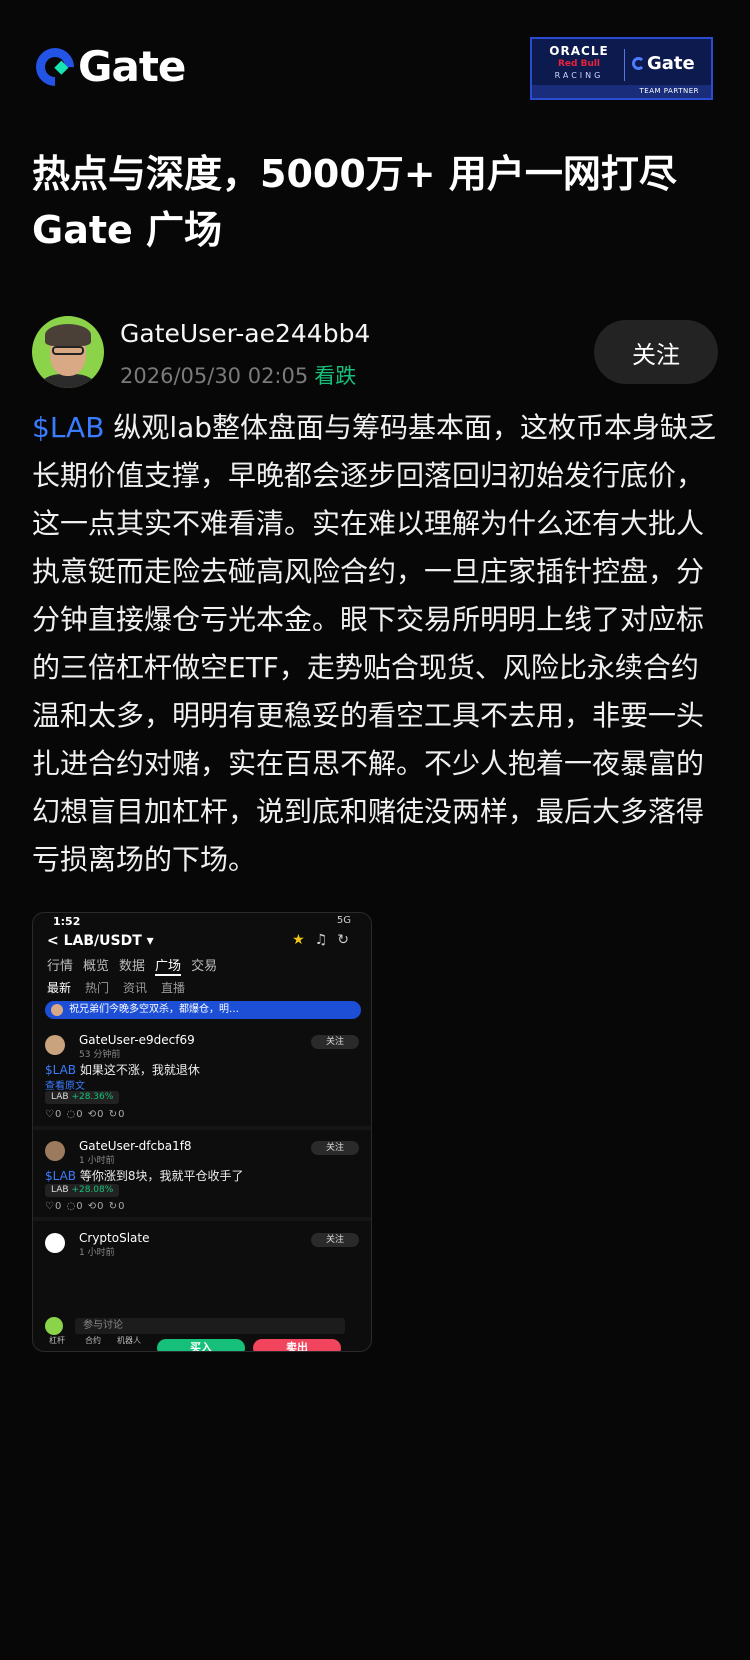 This screenshot has height=1660, width=750. I want to click on shot-pair-title: < LAB/USDT ▾, so click(100, 941).